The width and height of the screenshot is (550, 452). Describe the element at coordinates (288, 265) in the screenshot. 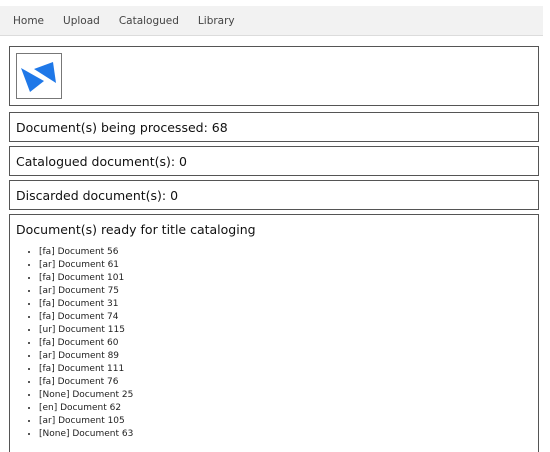

I see `list-item: [ar] Document 61` at that location.